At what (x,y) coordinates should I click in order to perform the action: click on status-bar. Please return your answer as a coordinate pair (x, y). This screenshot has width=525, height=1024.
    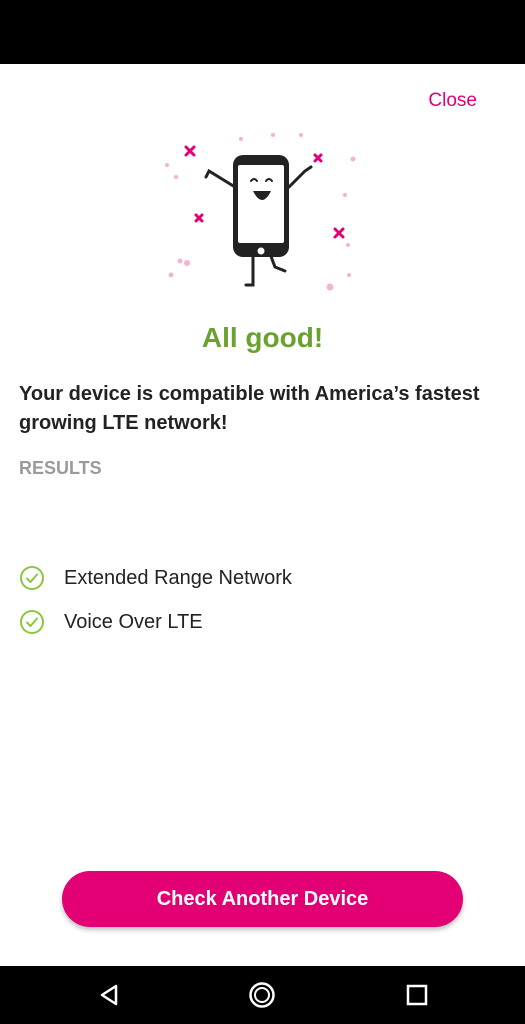
    Looking at the image, I should click on (262, 32).